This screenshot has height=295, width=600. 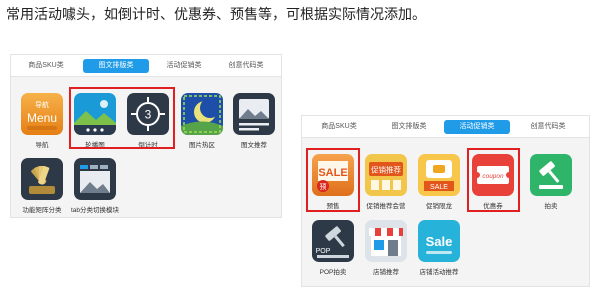 I want to click on auction-icon, so click(x=551, y=175).